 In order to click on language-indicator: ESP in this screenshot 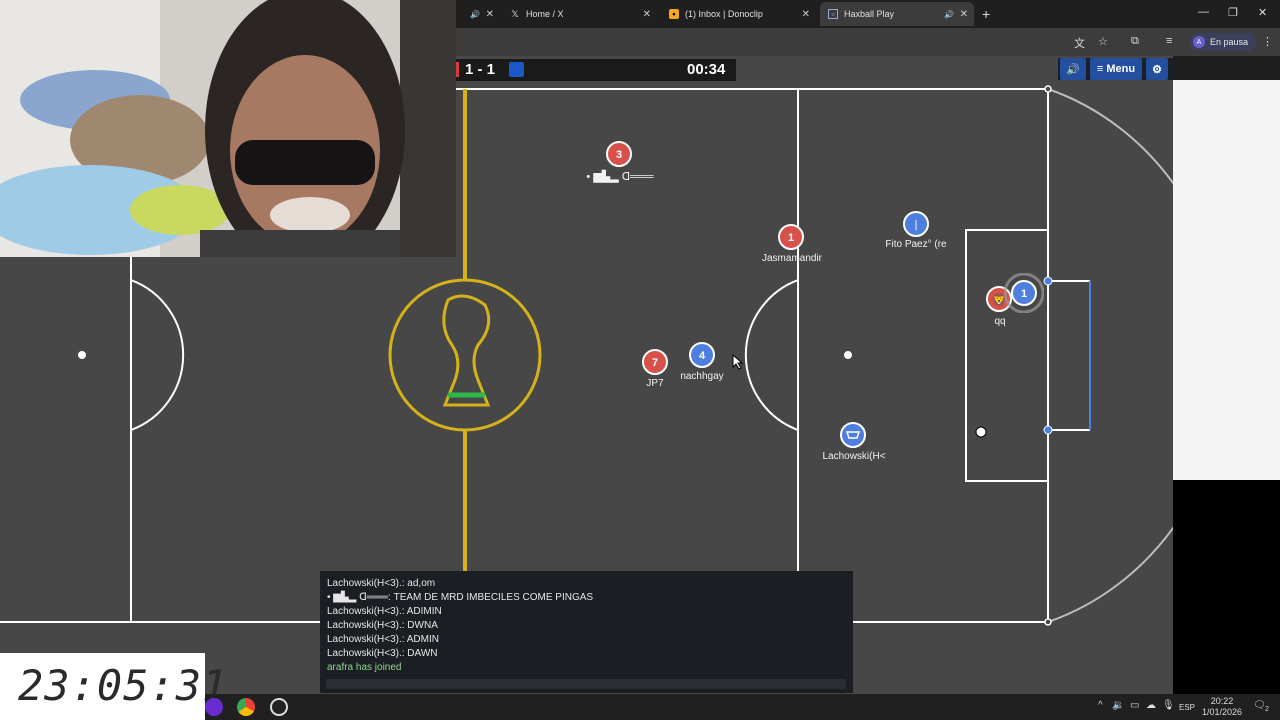, I will do `click(1187, 707)`.